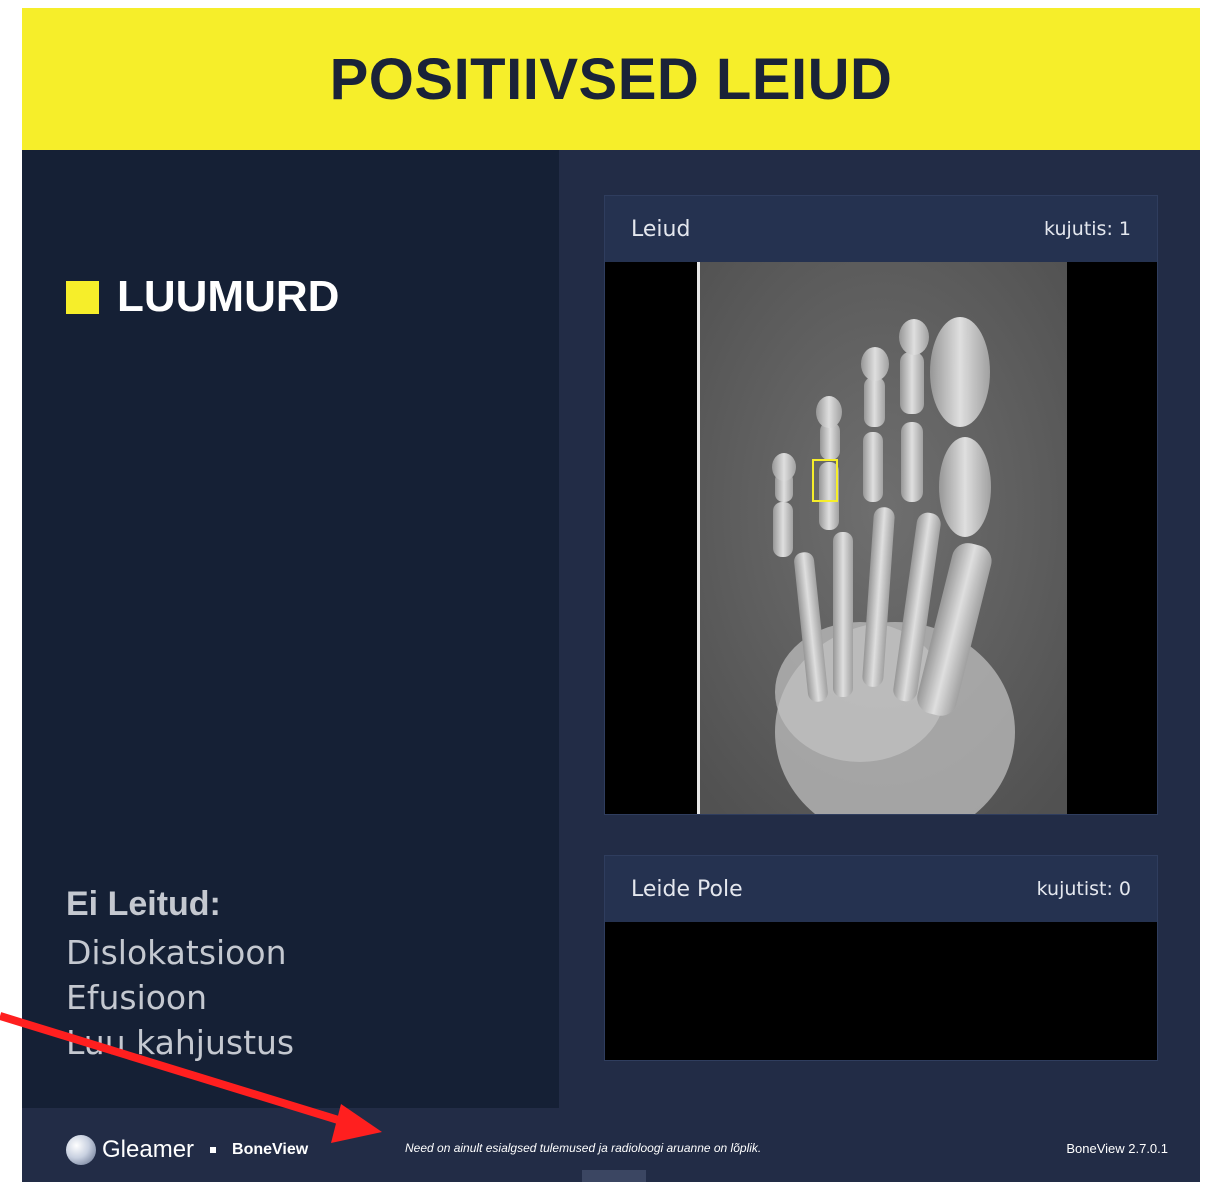 The image size is (1210, 1182). Describe the element at coordinates (881, 991) in the screenshot. I see `empty-image-area` at that location.